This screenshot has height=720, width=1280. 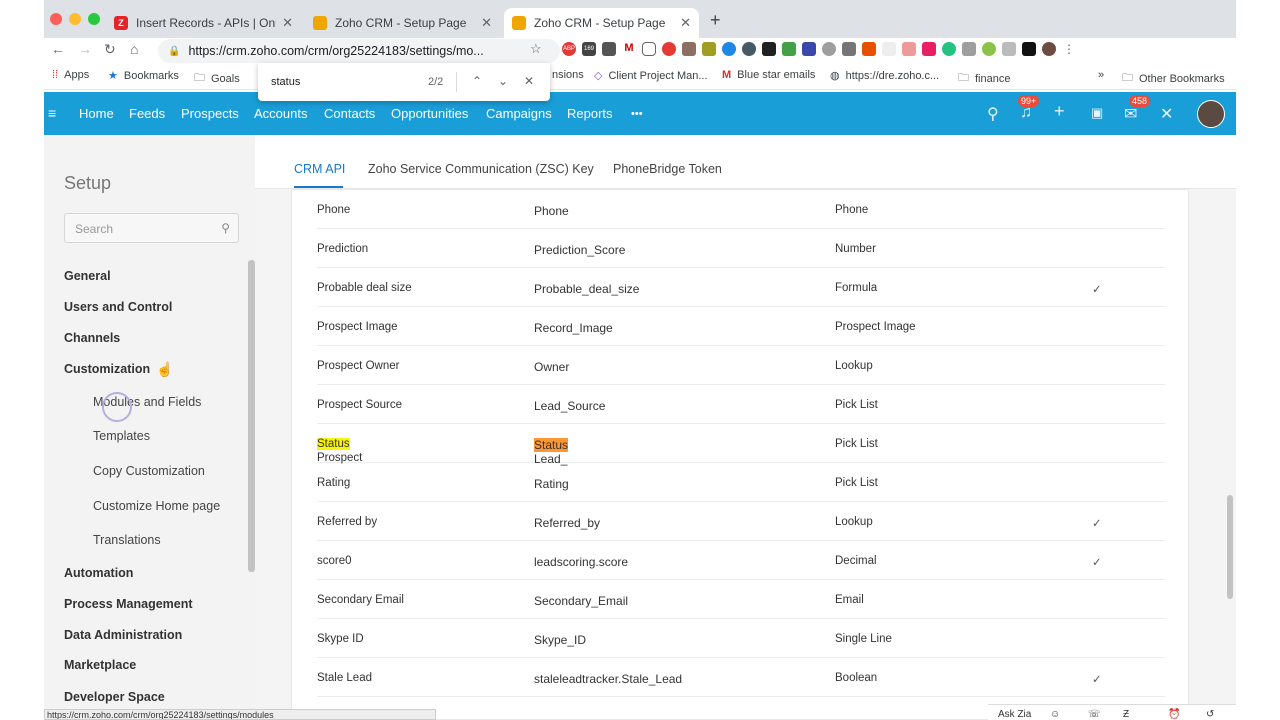 What do you see at coordinates (96, 113) in the screenshot?
I see `nav-home: Home` at bounding box center [96, 113].